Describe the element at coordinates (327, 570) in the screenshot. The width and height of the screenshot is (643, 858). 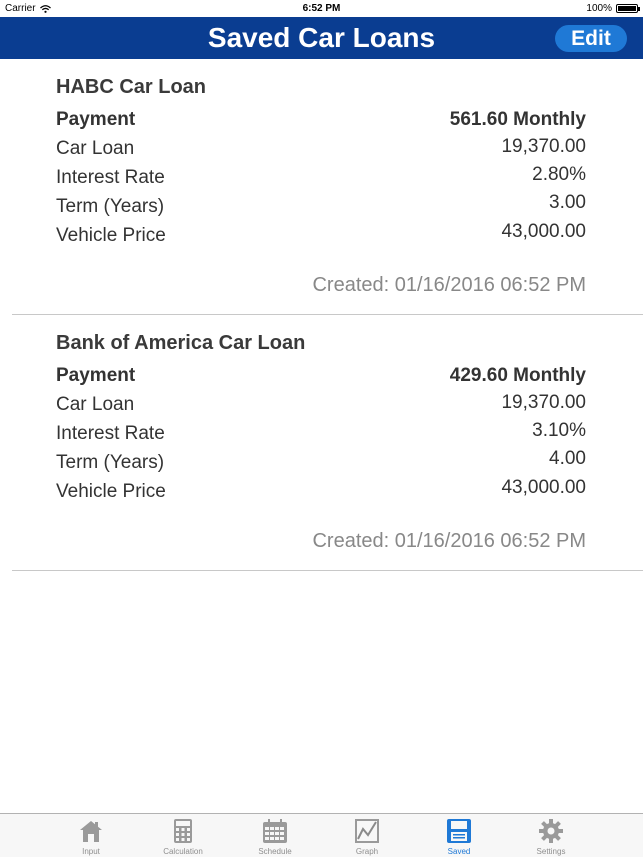
I see `divider` at that location.